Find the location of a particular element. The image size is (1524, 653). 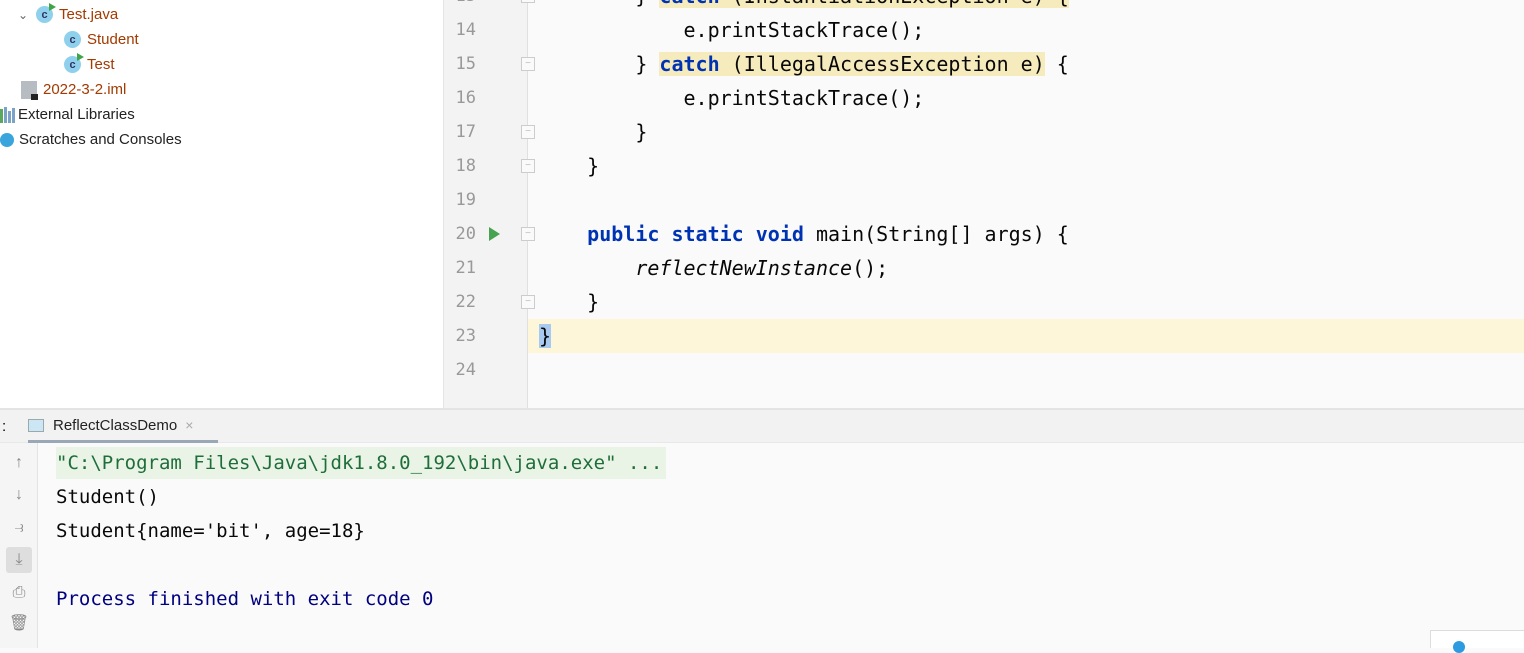

code-line: reflectNewInstance(); is located at coordinates (1026, 268).